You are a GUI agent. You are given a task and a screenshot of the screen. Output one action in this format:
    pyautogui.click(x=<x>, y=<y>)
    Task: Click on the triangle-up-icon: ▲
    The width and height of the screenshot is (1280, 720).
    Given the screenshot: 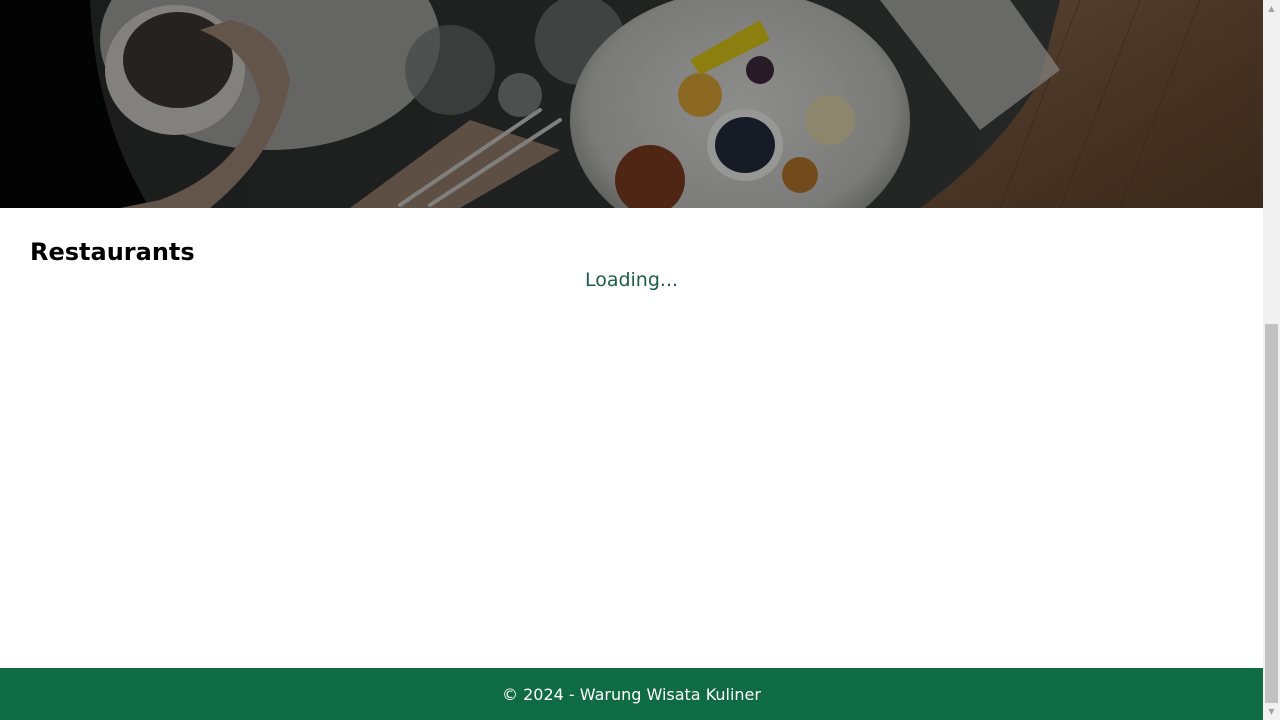 What is the action you would take?
    pyautogui.click(x=1271, y=8)
    